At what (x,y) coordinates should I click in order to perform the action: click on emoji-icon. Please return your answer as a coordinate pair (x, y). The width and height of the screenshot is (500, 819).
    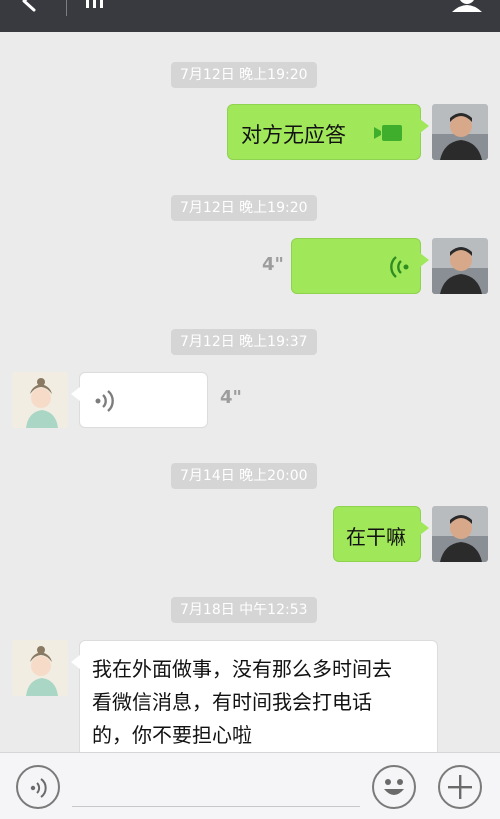
    Looking at the image, I should click on (394, 787).